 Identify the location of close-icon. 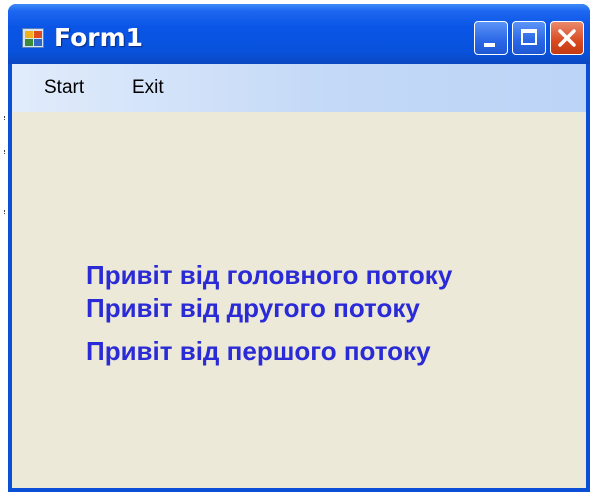
(567, 38).